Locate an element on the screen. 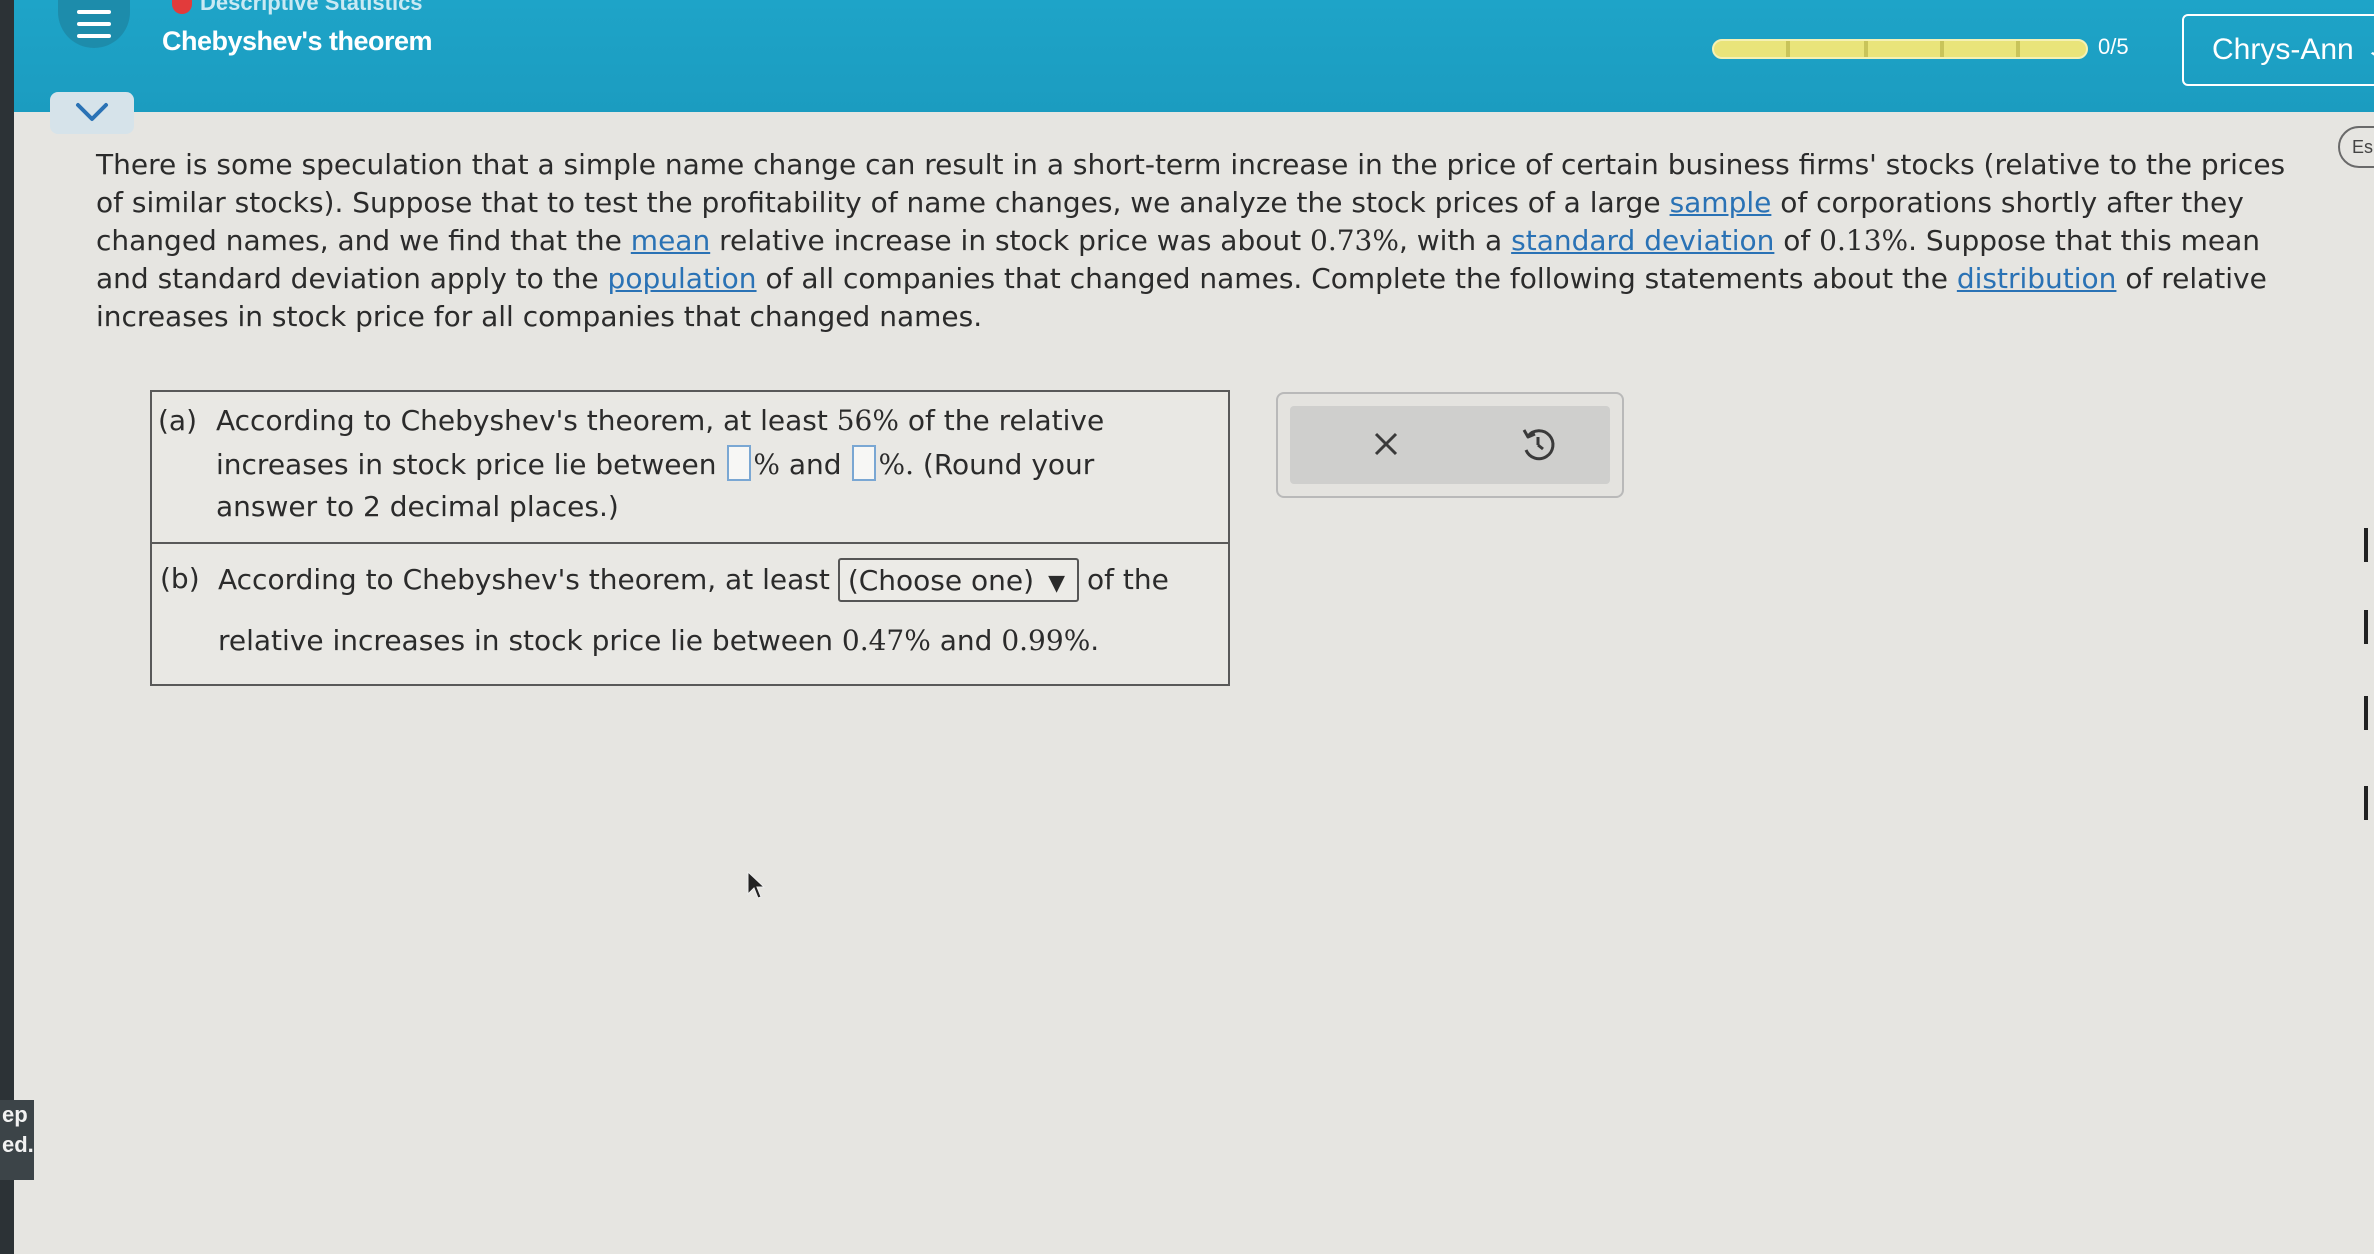 The height and width of the screenshot is (1254, 2374). user-menu-button: Chrys-Ann ⌄ is located at coordinates (2278, 50).